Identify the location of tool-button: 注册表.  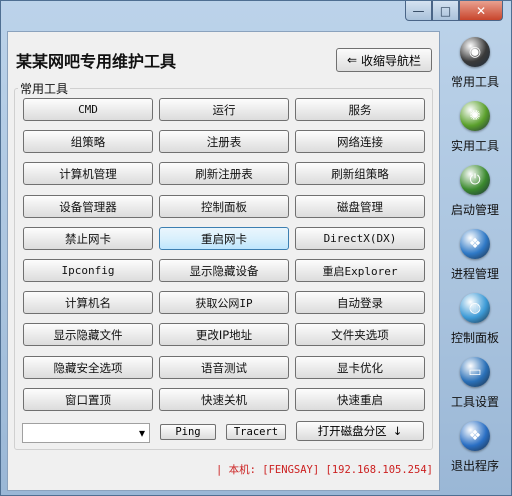
(224, 141).